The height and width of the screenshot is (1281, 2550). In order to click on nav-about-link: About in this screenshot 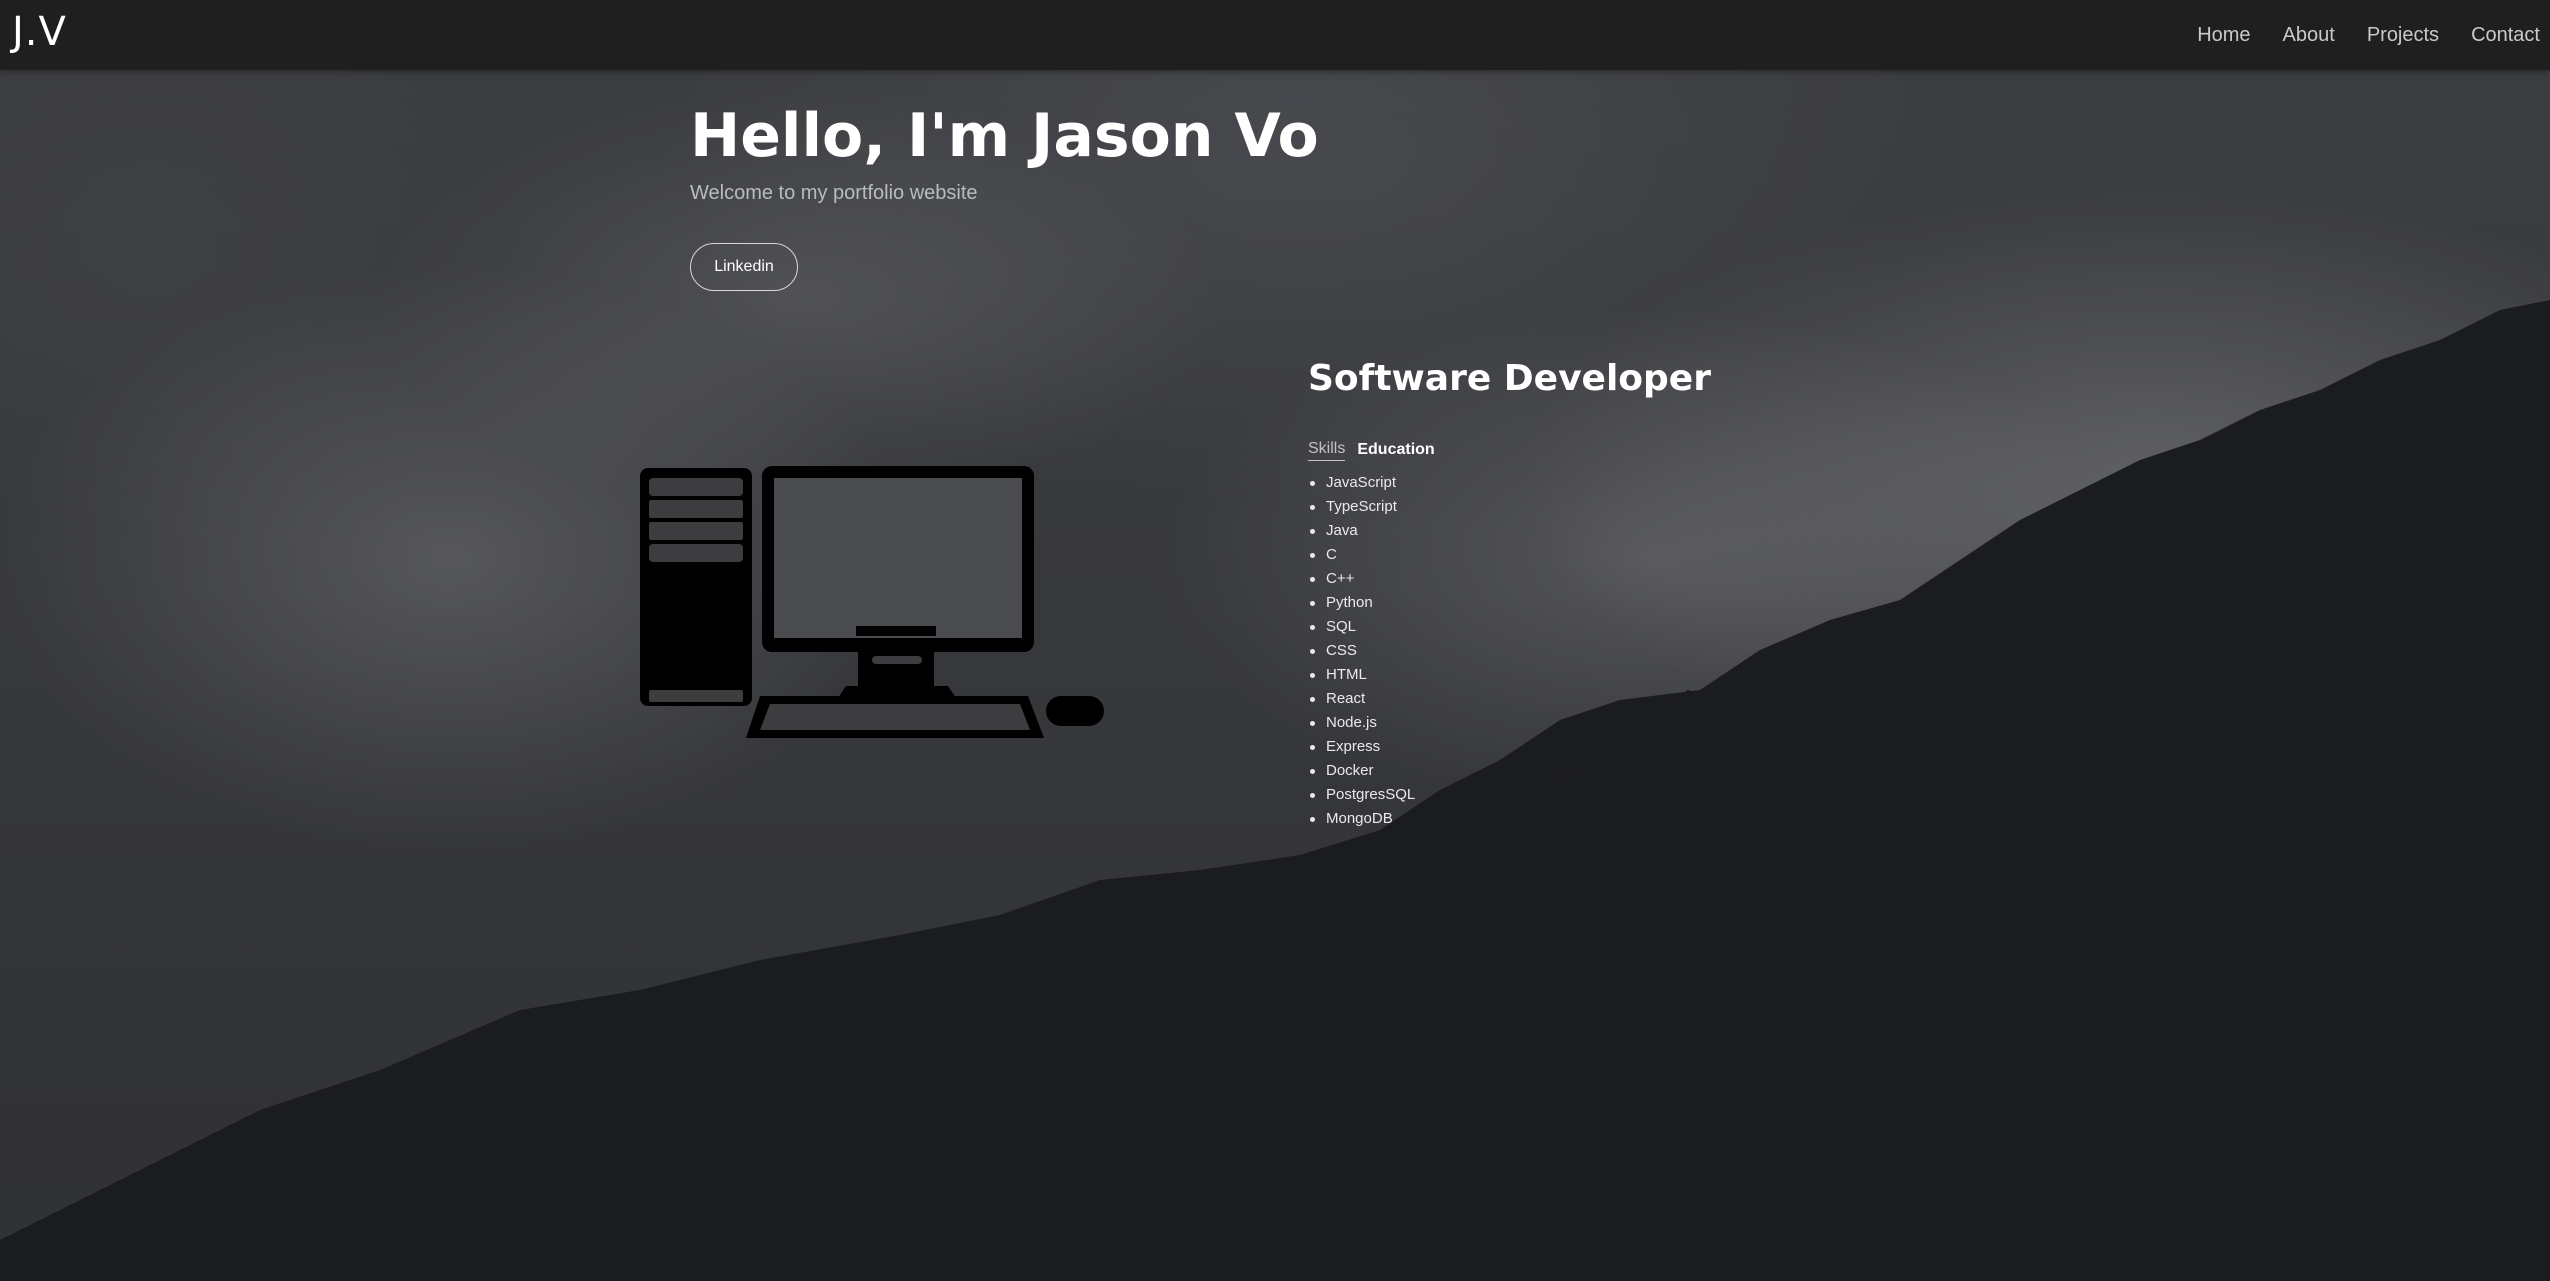, I will do `click(2309, 35)`.